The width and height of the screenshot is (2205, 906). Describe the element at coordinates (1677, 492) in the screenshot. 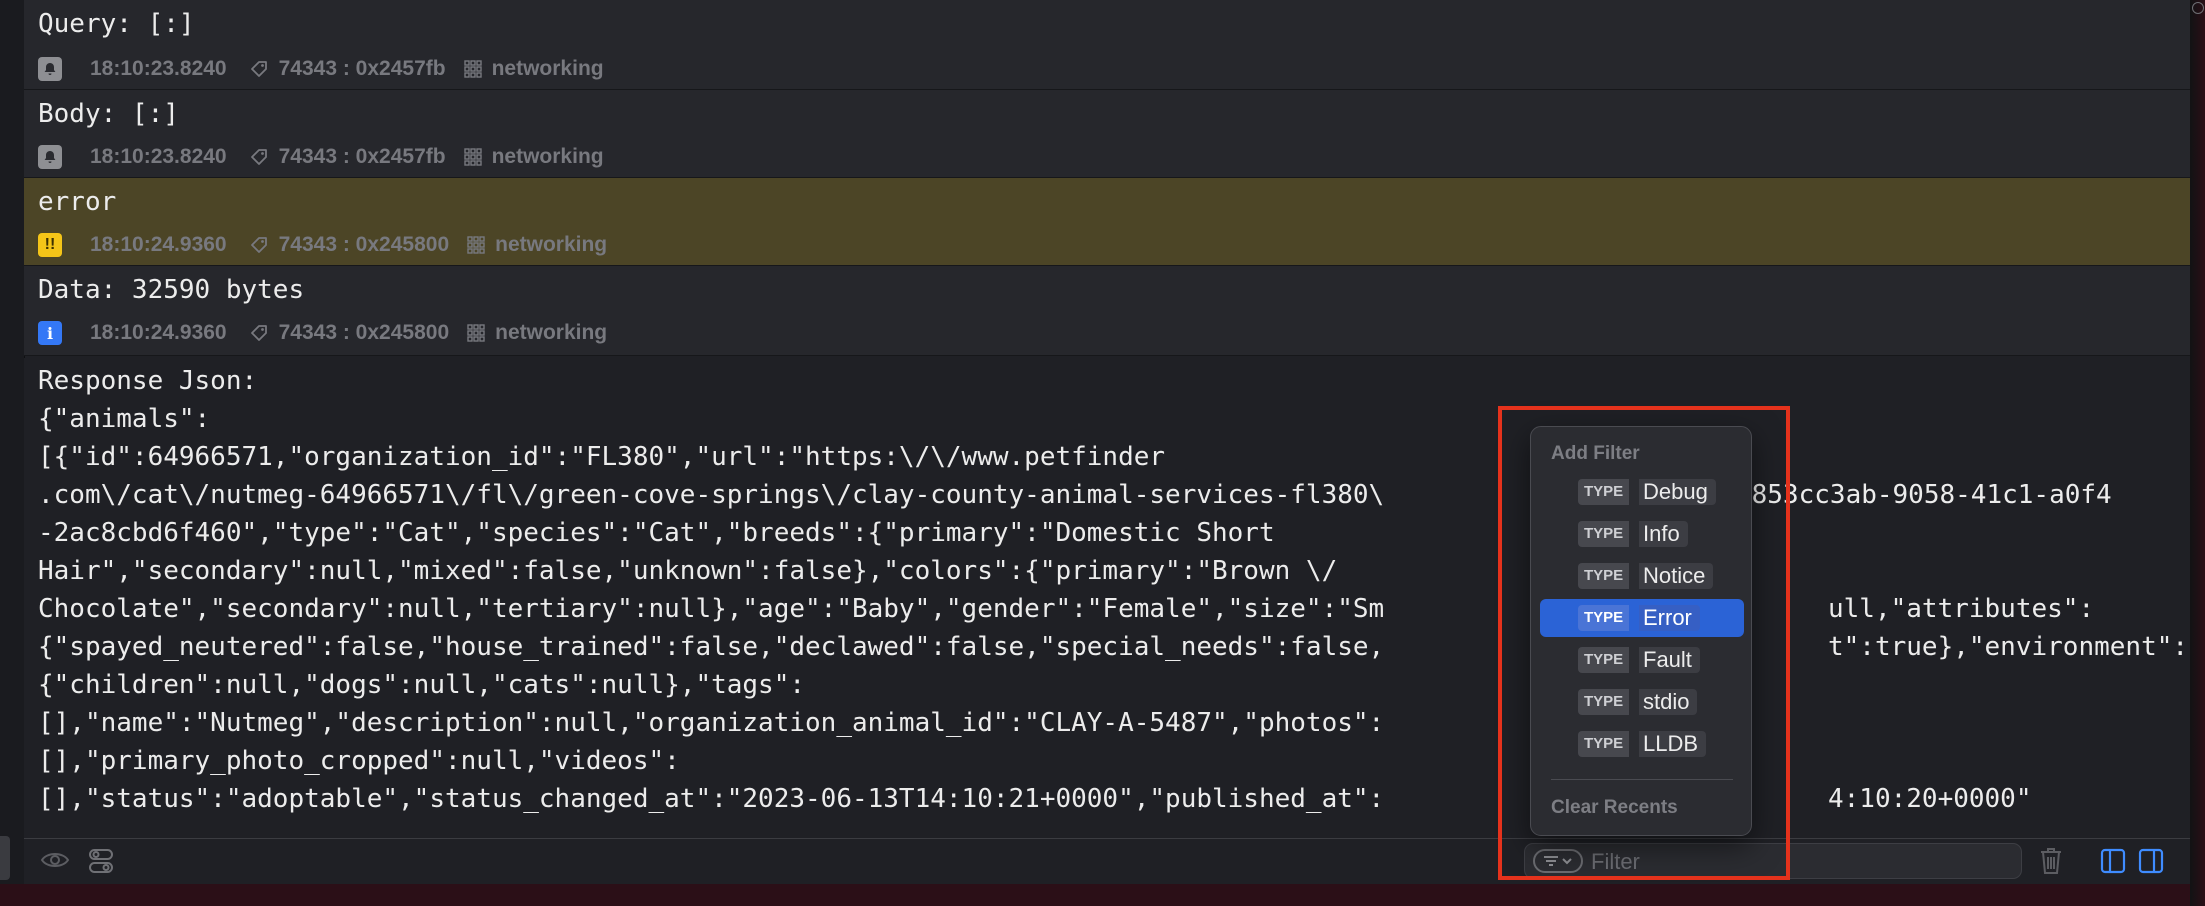

I see `type-value: Debug` at that location.